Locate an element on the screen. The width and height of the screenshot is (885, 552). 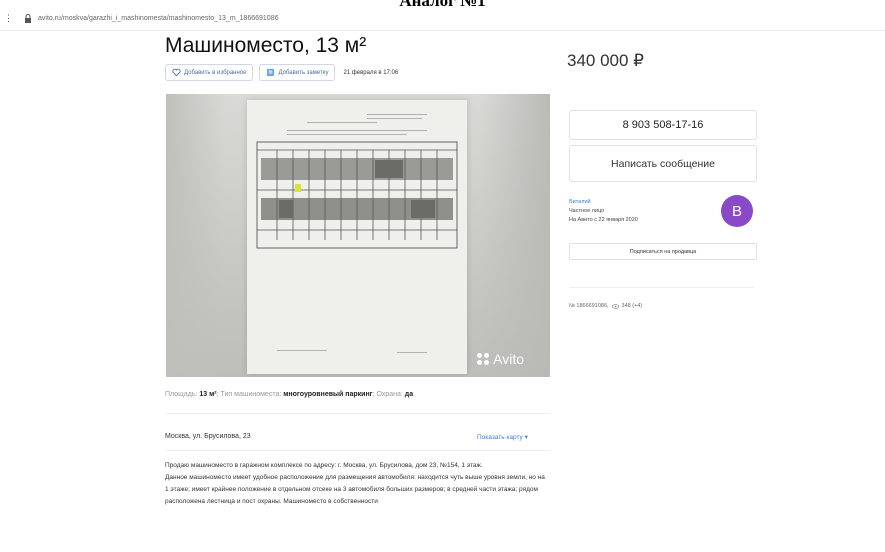
write-message-label: Написать сообщение is located at coordinates (663, 163).